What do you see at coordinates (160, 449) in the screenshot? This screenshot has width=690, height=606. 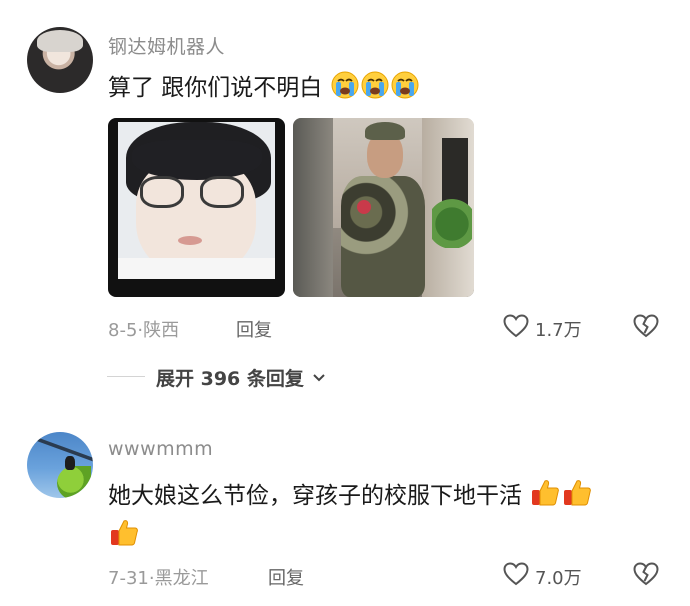 I see `username: wwwmmm` at bounding box center [160, 449].